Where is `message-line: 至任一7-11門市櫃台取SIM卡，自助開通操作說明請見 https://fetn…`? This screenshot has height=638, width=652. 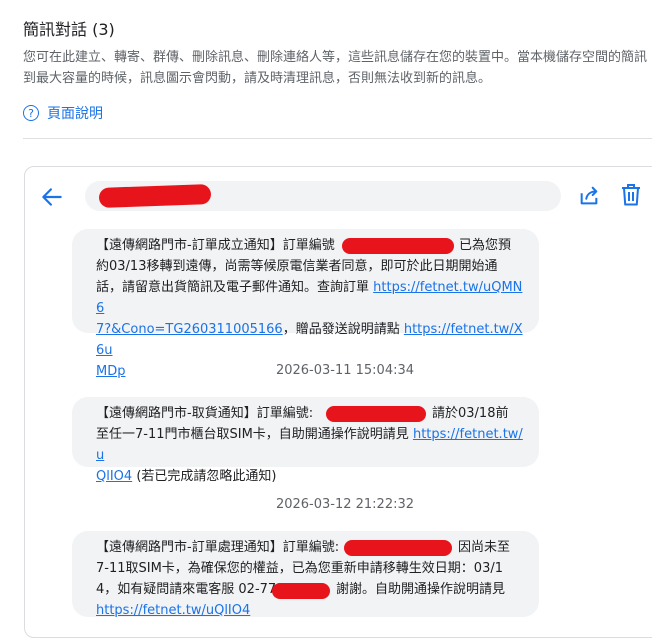 message-line: 至任一7-11門市櫃台取SIM卡，自助開通操作說明請見 https://fetn… is located at coordinates (309, 445).